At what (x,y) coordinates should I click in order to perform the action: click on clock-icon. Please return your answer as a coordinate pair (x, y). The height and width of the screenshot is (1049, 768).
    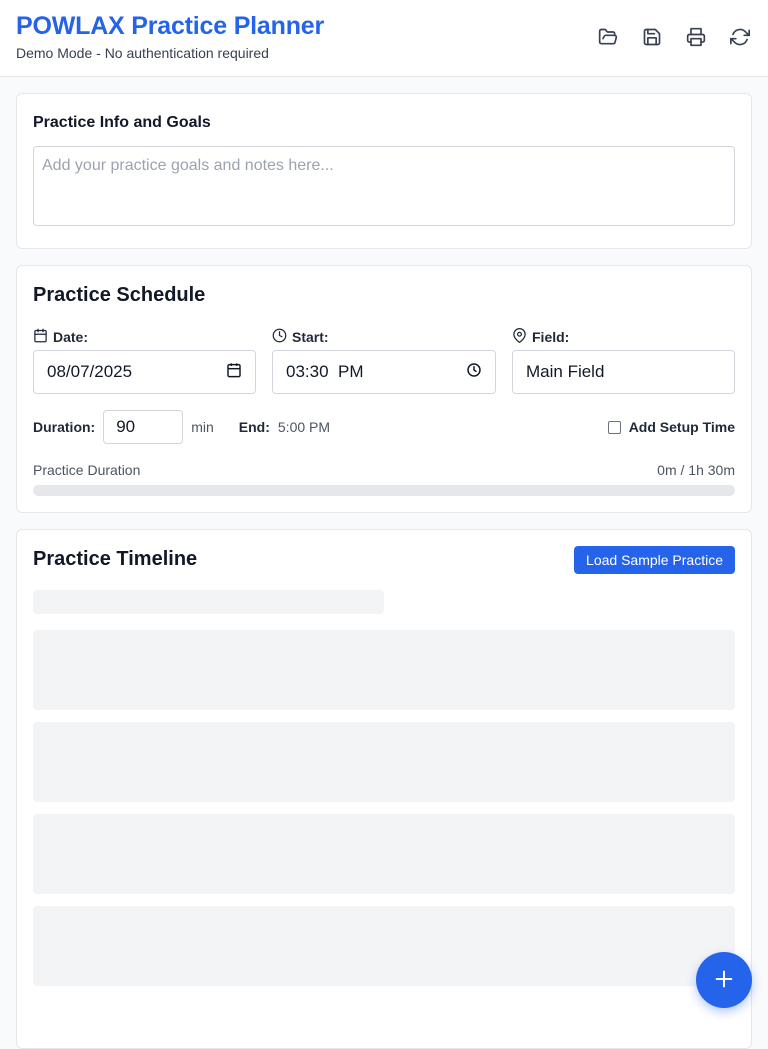
    Looking at the image, I should click on (279, 337).